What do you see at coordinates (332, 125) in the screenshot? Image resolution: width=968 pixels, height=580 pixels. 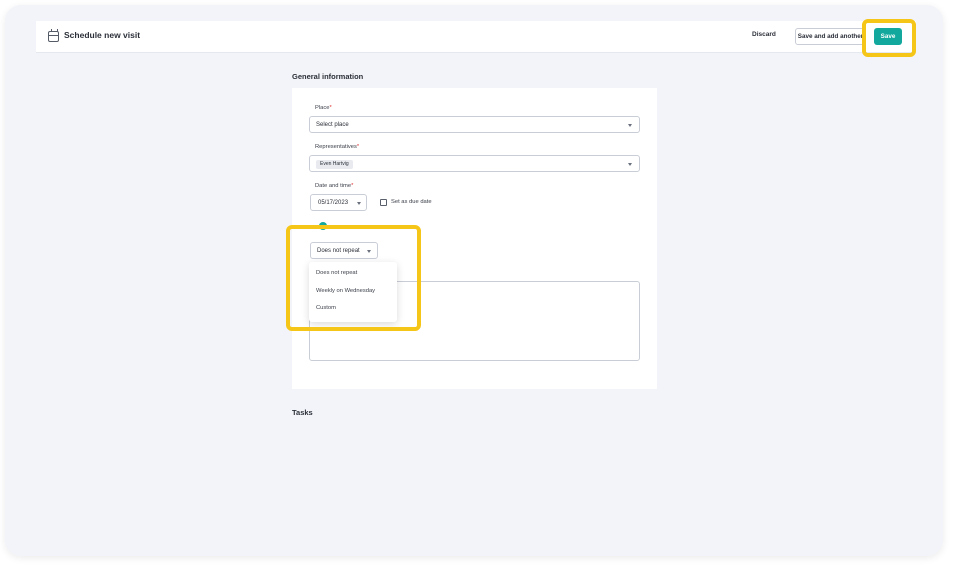 I see `place-select-value: Select place` at bounding box center [332, 125].